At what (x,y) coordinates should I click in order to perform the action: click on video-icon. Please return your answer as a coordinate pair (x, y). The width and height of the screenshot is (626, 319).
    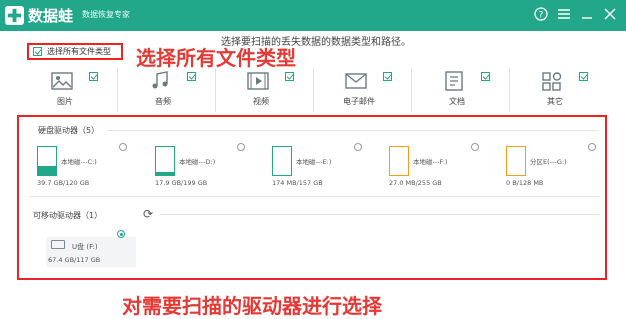
    Looking at the image, I should click on (258, 81).